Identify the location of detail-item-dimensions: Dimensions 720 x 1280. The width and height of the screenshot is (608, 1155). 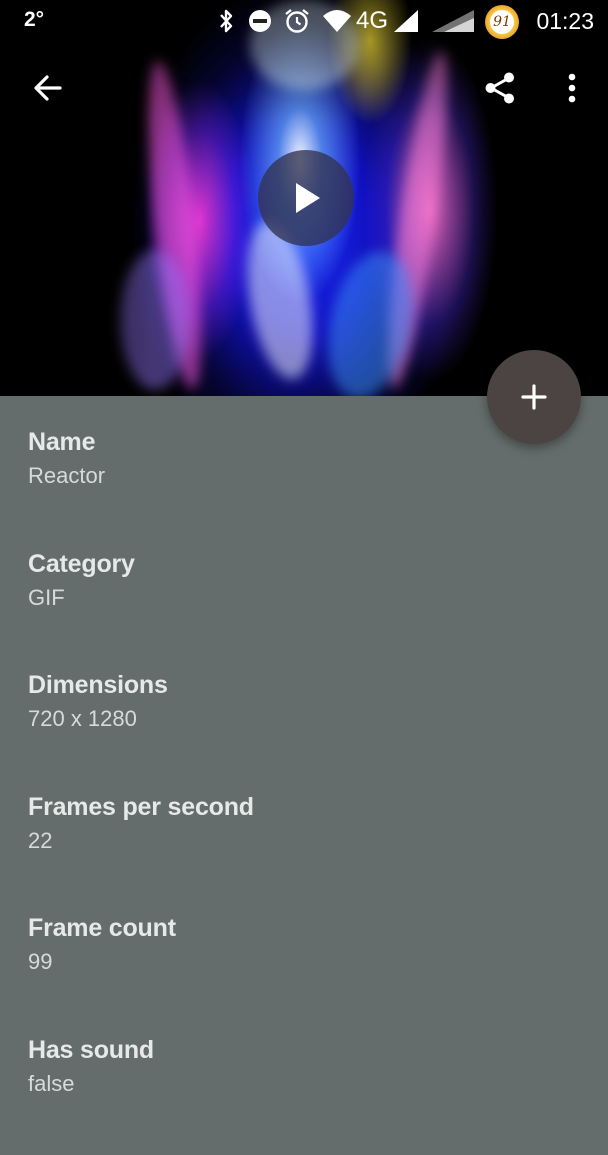
(298, 730).